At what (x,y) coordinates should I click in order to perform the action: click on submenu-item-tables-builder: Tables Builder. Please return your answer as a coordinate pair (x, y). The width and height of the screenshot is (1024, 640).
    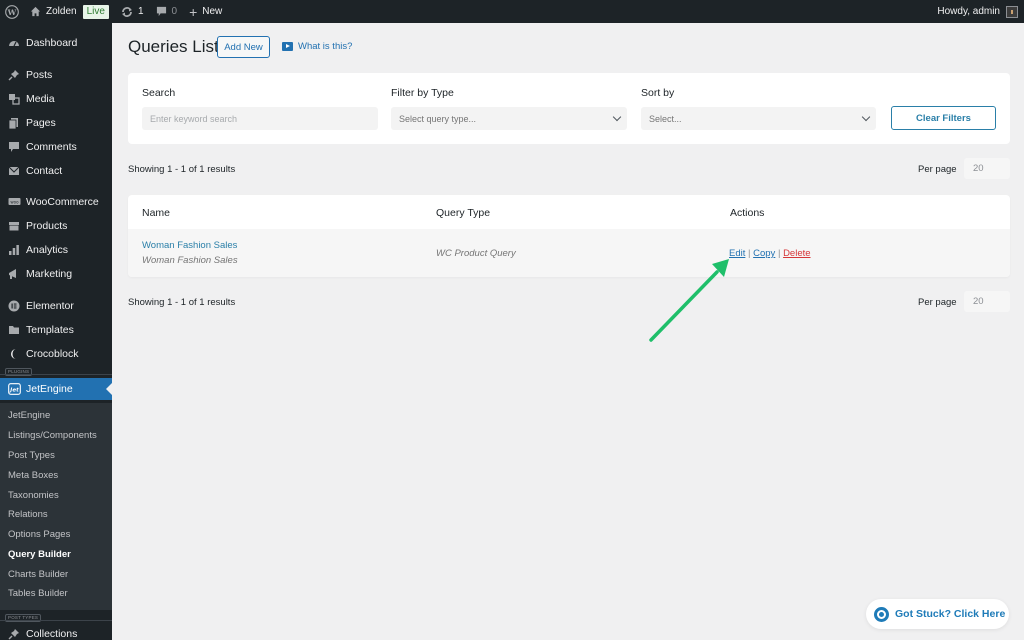
    Looking at the image, I should click on (38, 594).